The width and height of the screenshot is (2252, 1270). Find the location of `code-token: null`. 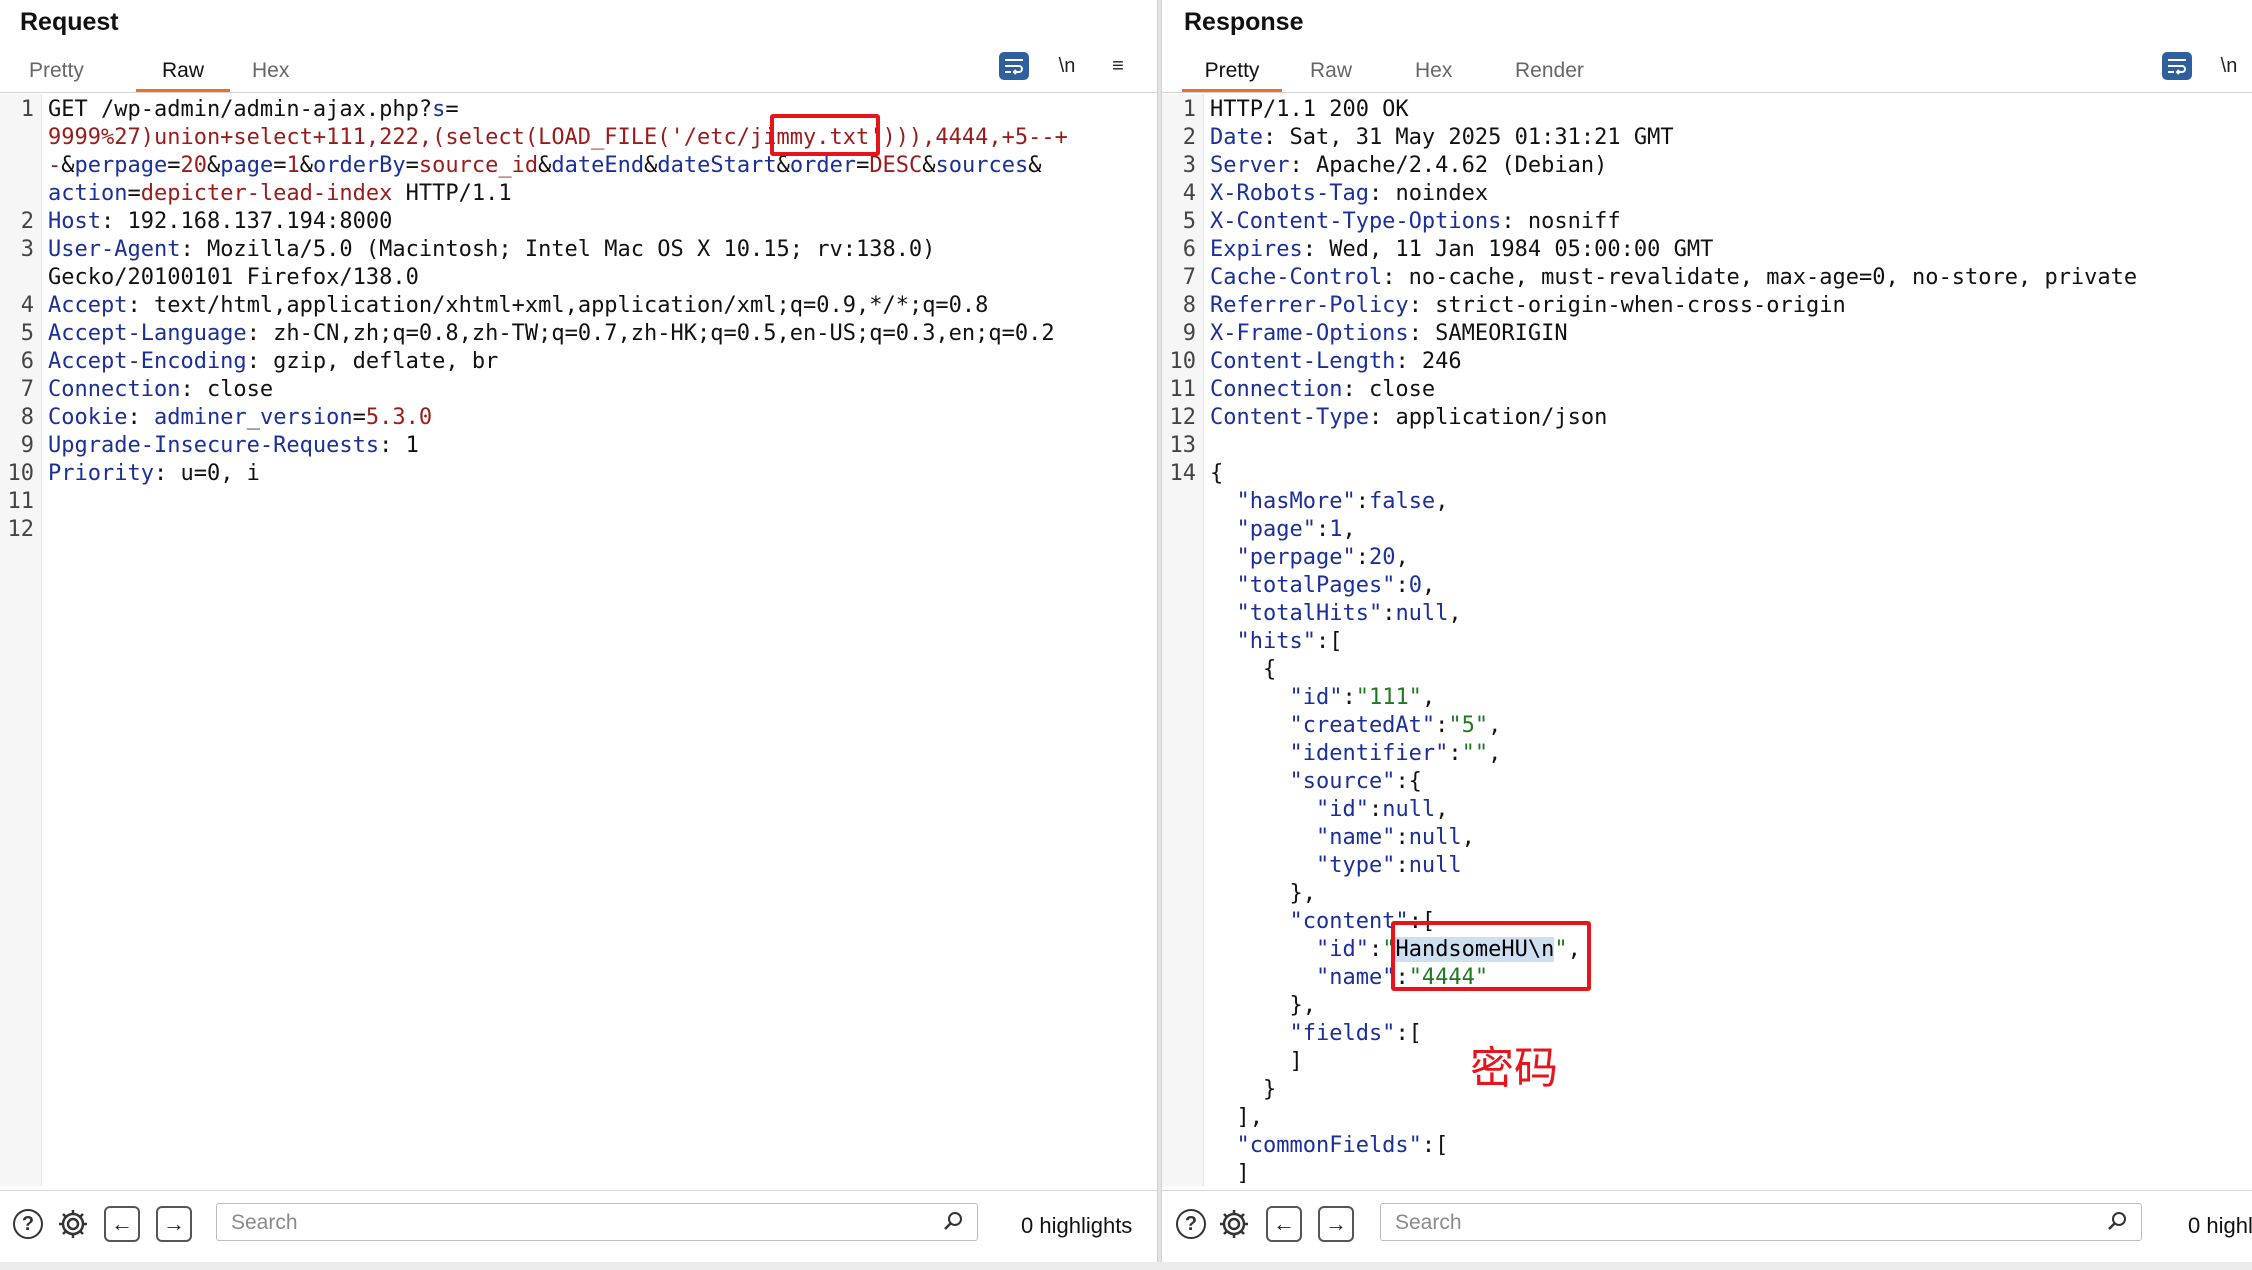

code-token: null is located at coordinates (1435, 837).